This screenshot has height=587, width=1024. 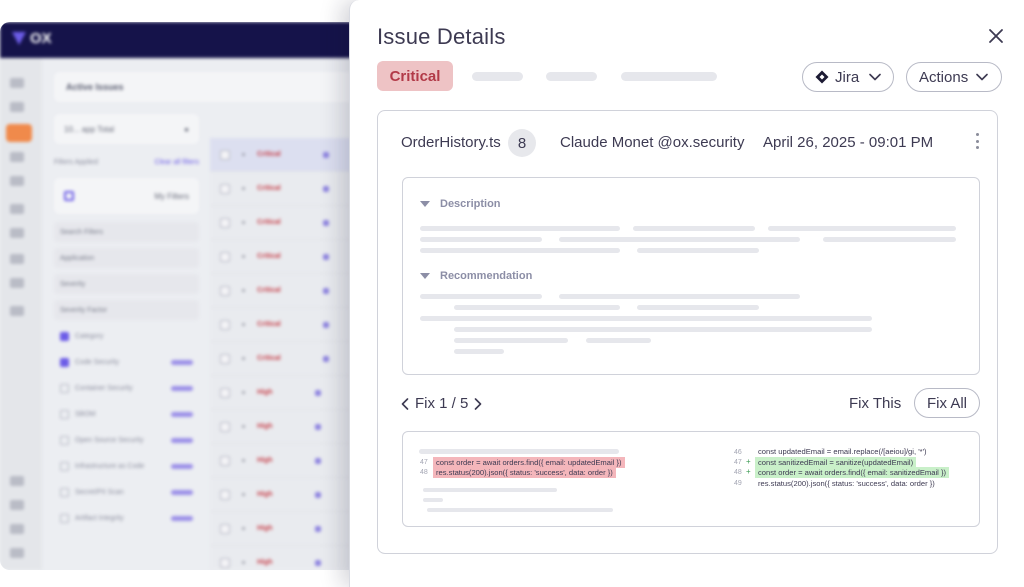 What do you see at coordinates (126, 466) in the screenshot?
I see `category-item: Infrastructure as Code` at bounding box center [126, 466].